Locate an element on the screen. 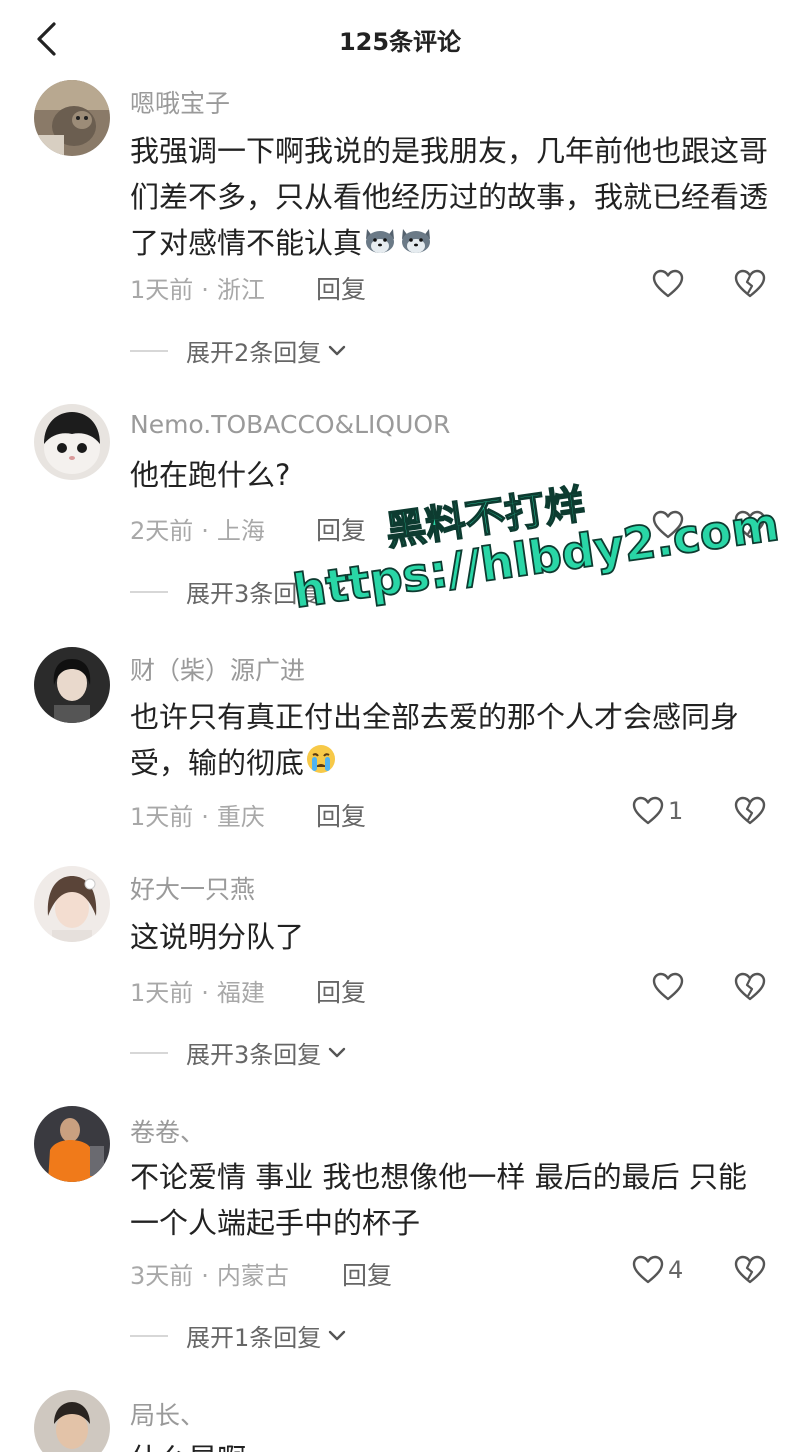  header: 125条评论 is located at coordinates (400, 40).